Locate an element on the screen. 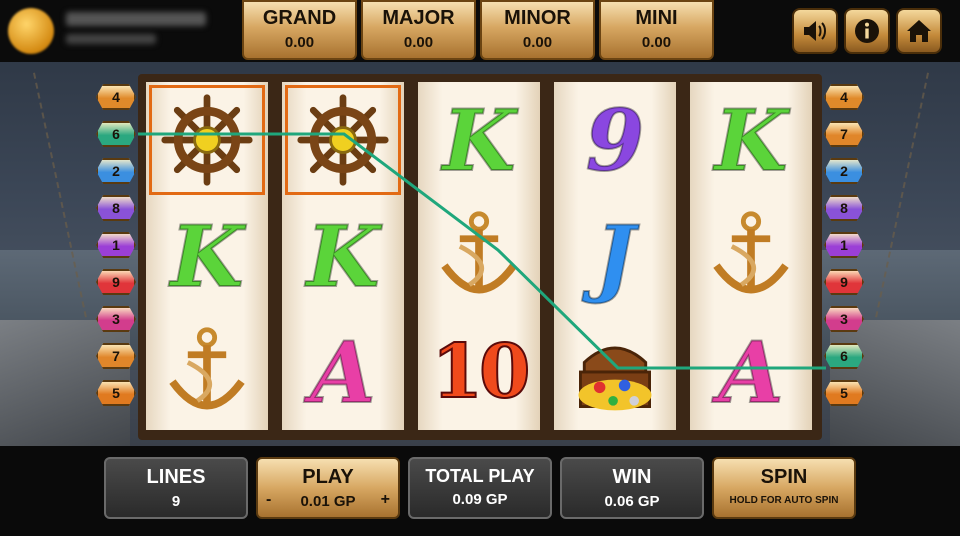 The width and height of the screenshot is (960, 536). home-icon is located at coordinates (919, 31).